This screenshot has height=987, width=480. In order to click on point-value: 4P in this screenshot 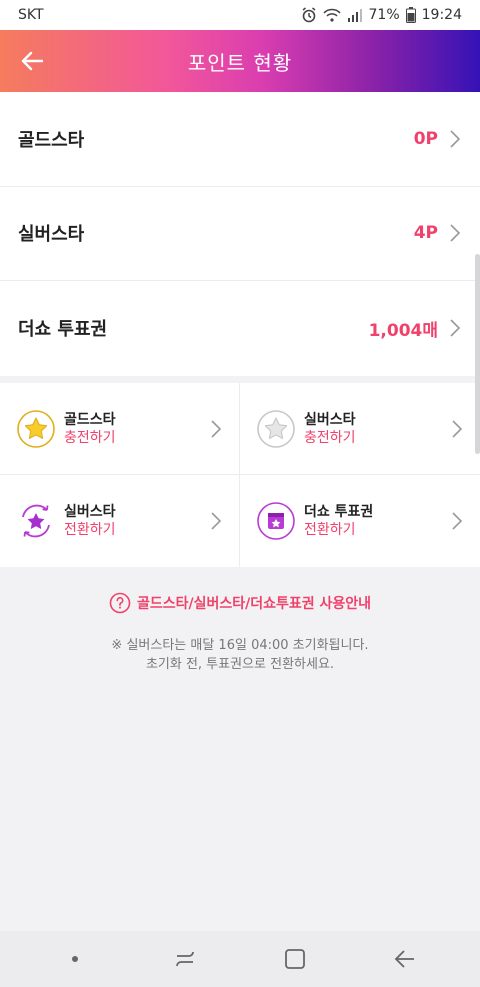, I will do `click(425, 233)`.